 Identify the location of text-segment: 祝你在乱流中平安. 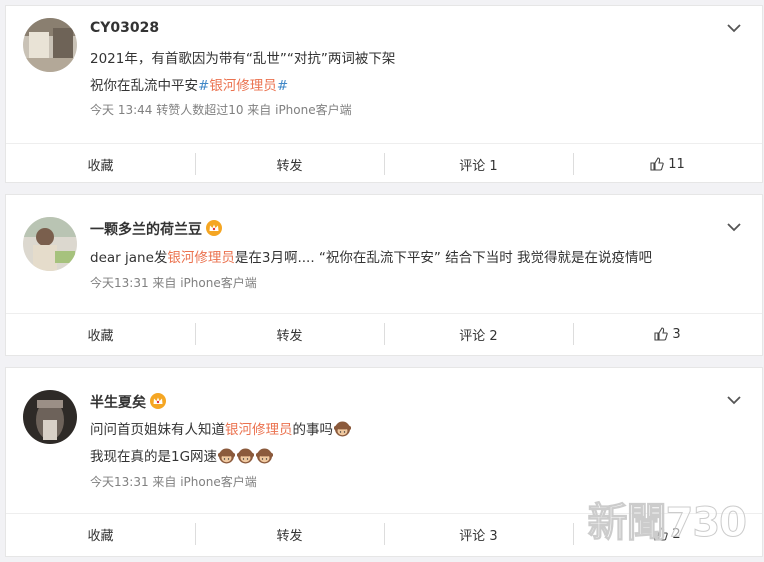
(144, 86).